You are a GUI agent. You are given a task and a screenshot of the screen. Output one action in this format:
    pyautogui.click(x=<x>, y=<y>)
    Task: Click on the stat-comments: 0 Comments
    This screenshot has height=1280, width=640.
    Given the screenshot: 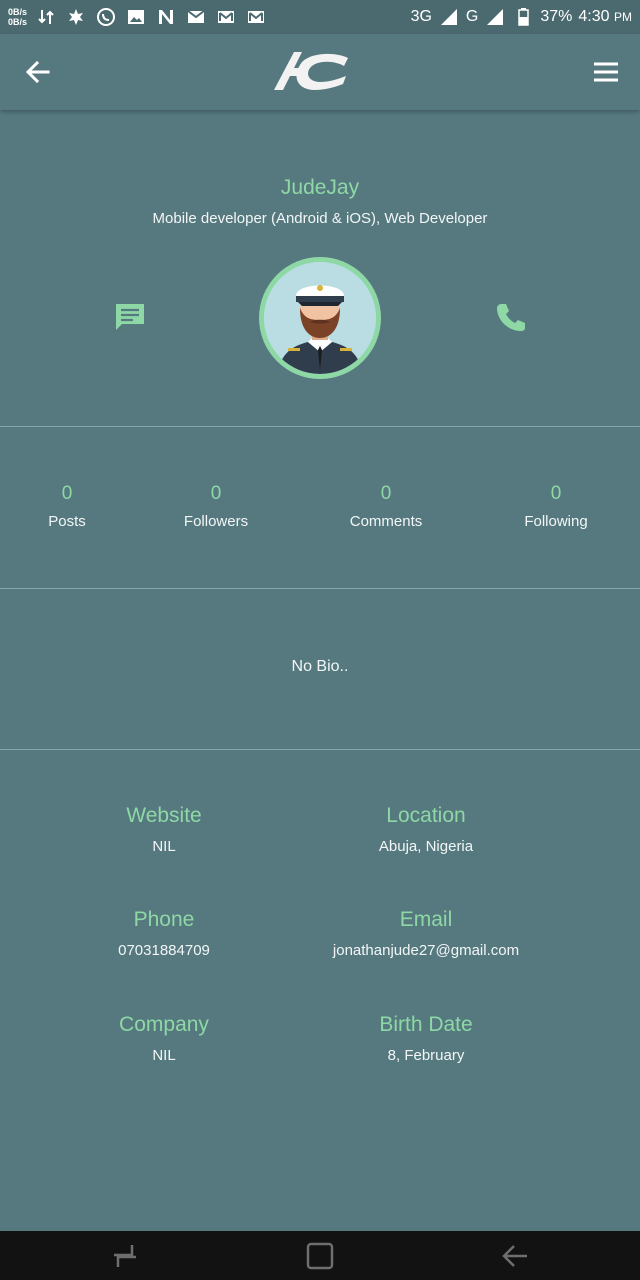 What is the action you would take?
    pyautogui.click(x=386, y=506)
    